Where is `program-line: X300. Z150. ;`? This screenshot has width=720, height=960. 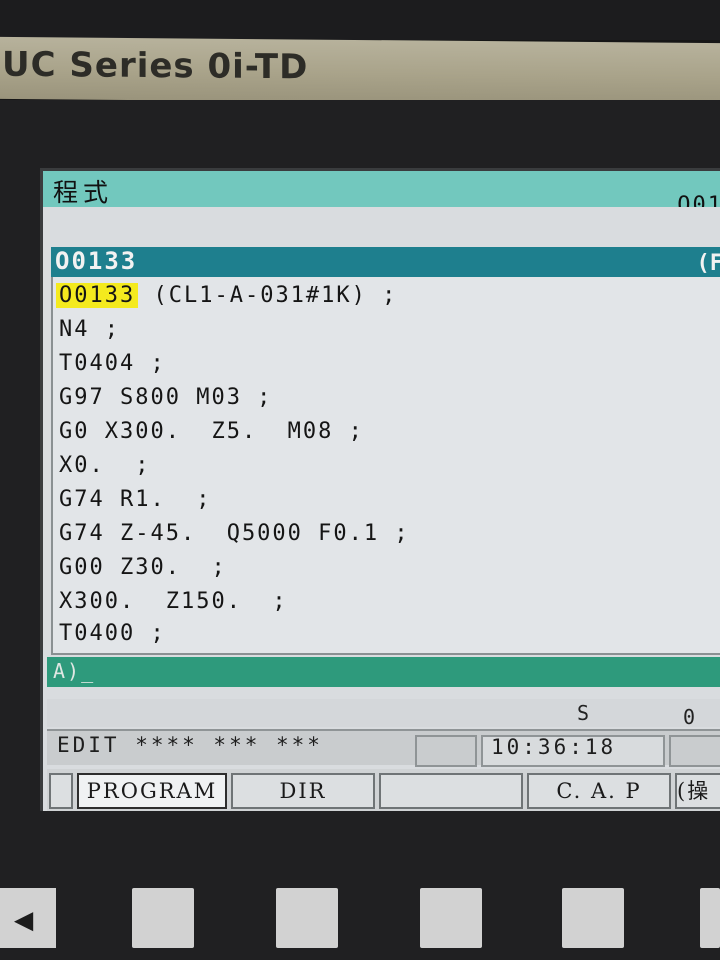
program-line: X300. Z150. ; is located at coordinates (173, 601).